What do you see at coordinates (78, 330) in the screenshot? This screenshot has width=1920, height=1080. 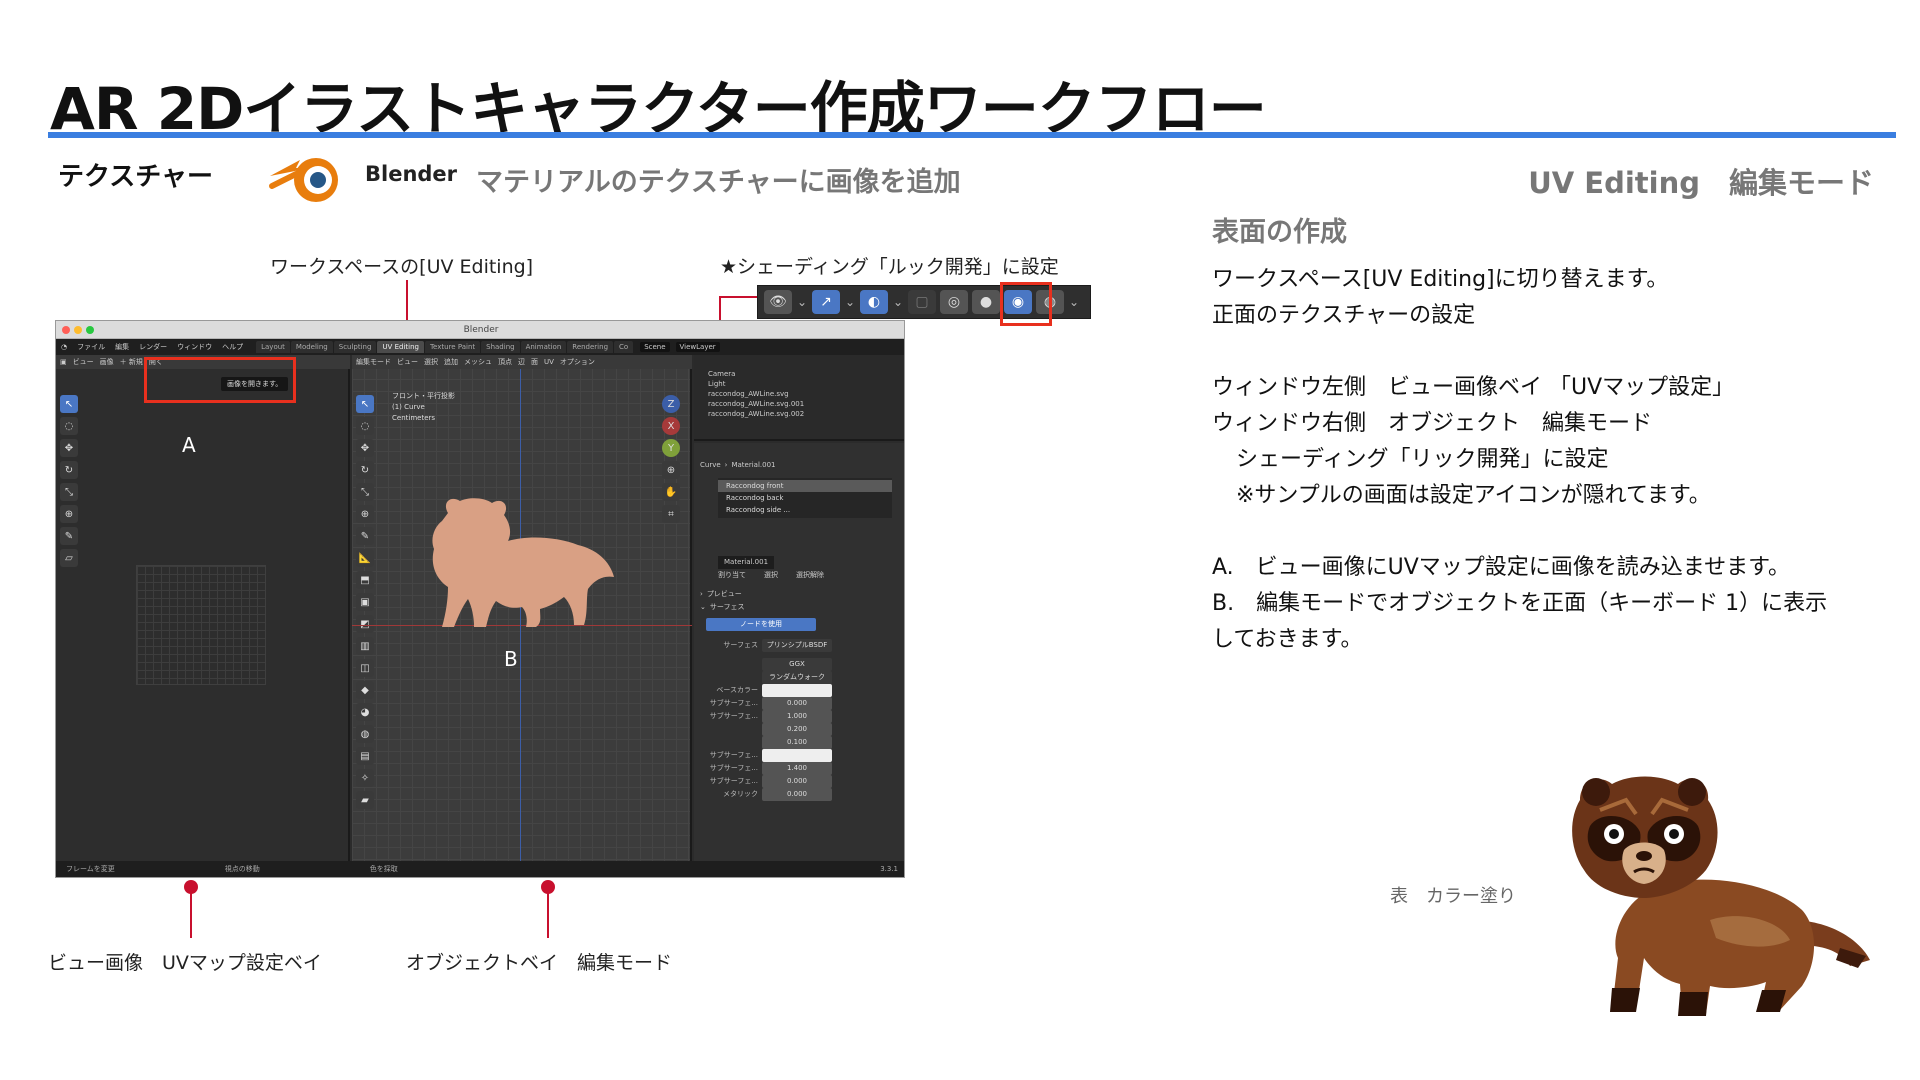 I see `minimize-icon` at bounding box center [78, 330].